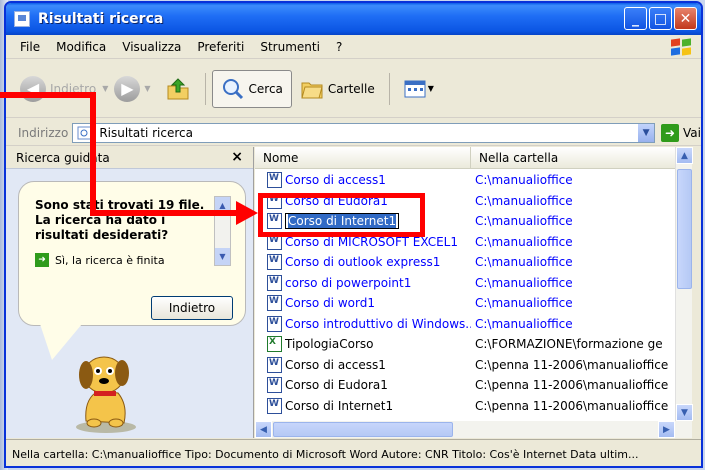 The image size is (705, 470). What do you see at coordinates (274, 344) in the screenshot?
I see `excel-doc-icon` at bounding box center [274, 344].